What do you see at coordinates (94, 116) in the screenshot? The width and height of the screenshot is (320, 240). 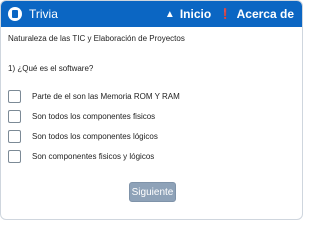 I see `answer-label: Son todos los componentes fisicos` at bounding box center [94, 116].